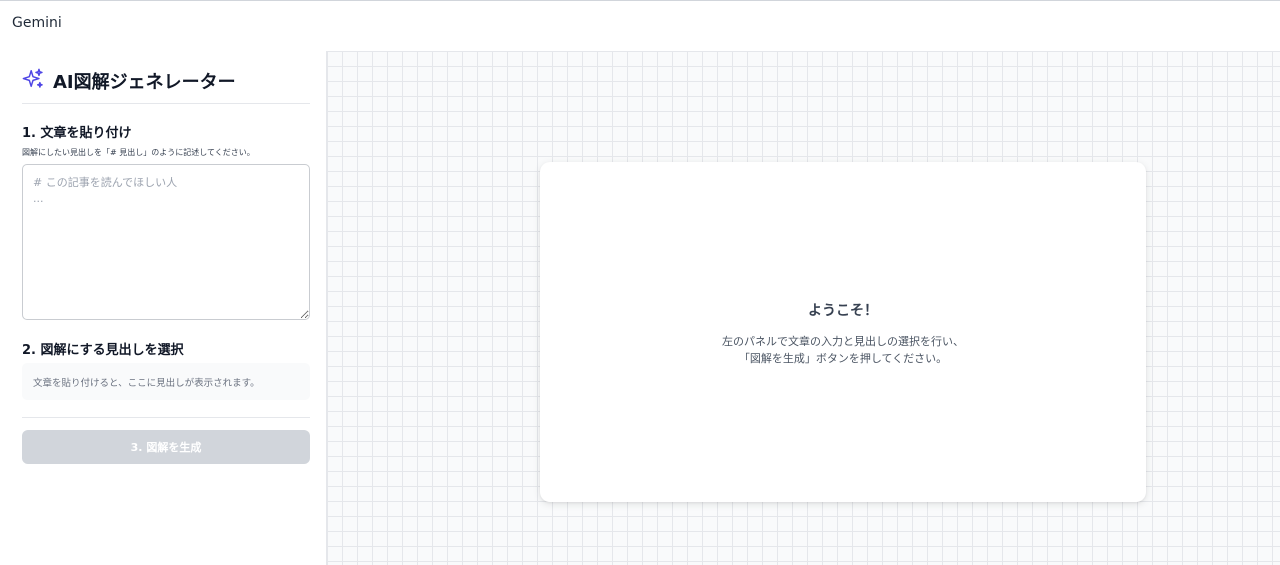 Image resolution: width=1280 pixels, height=565 pixels. Describe the element at coordinates (146, 383) in the screenshot. I see `headings-empty-message: 文章を貼り付けると、ここに見出しが表示されます。` at that location.